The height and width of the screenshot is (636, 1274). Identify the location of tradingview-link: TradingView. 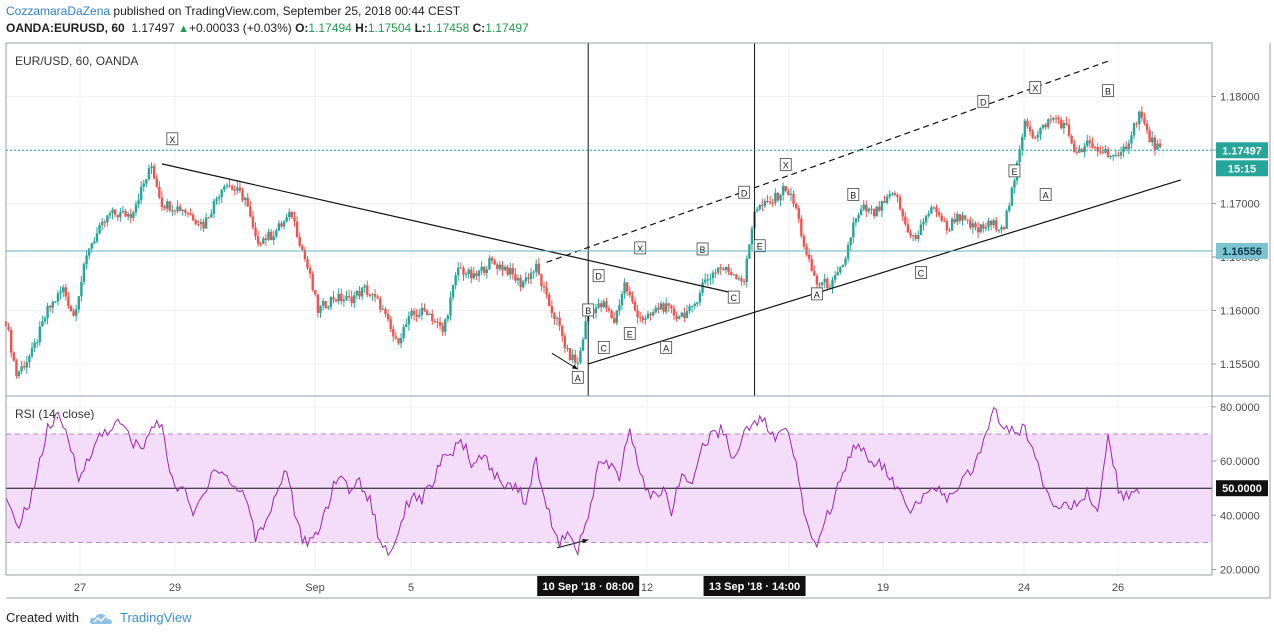
(156, 617).